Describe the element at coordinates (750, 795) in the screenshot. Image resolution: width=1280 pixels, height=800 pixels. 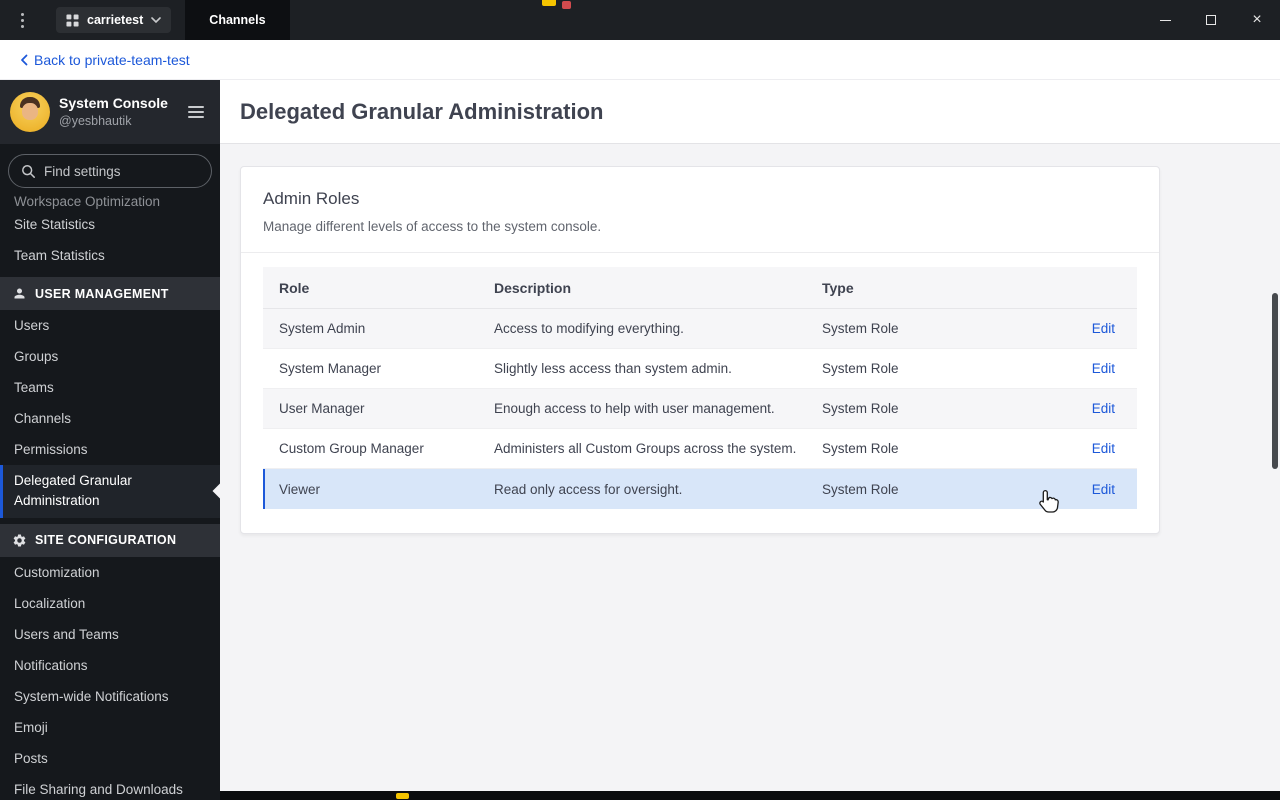
I see `bottom-taskbar-strip` at that location.